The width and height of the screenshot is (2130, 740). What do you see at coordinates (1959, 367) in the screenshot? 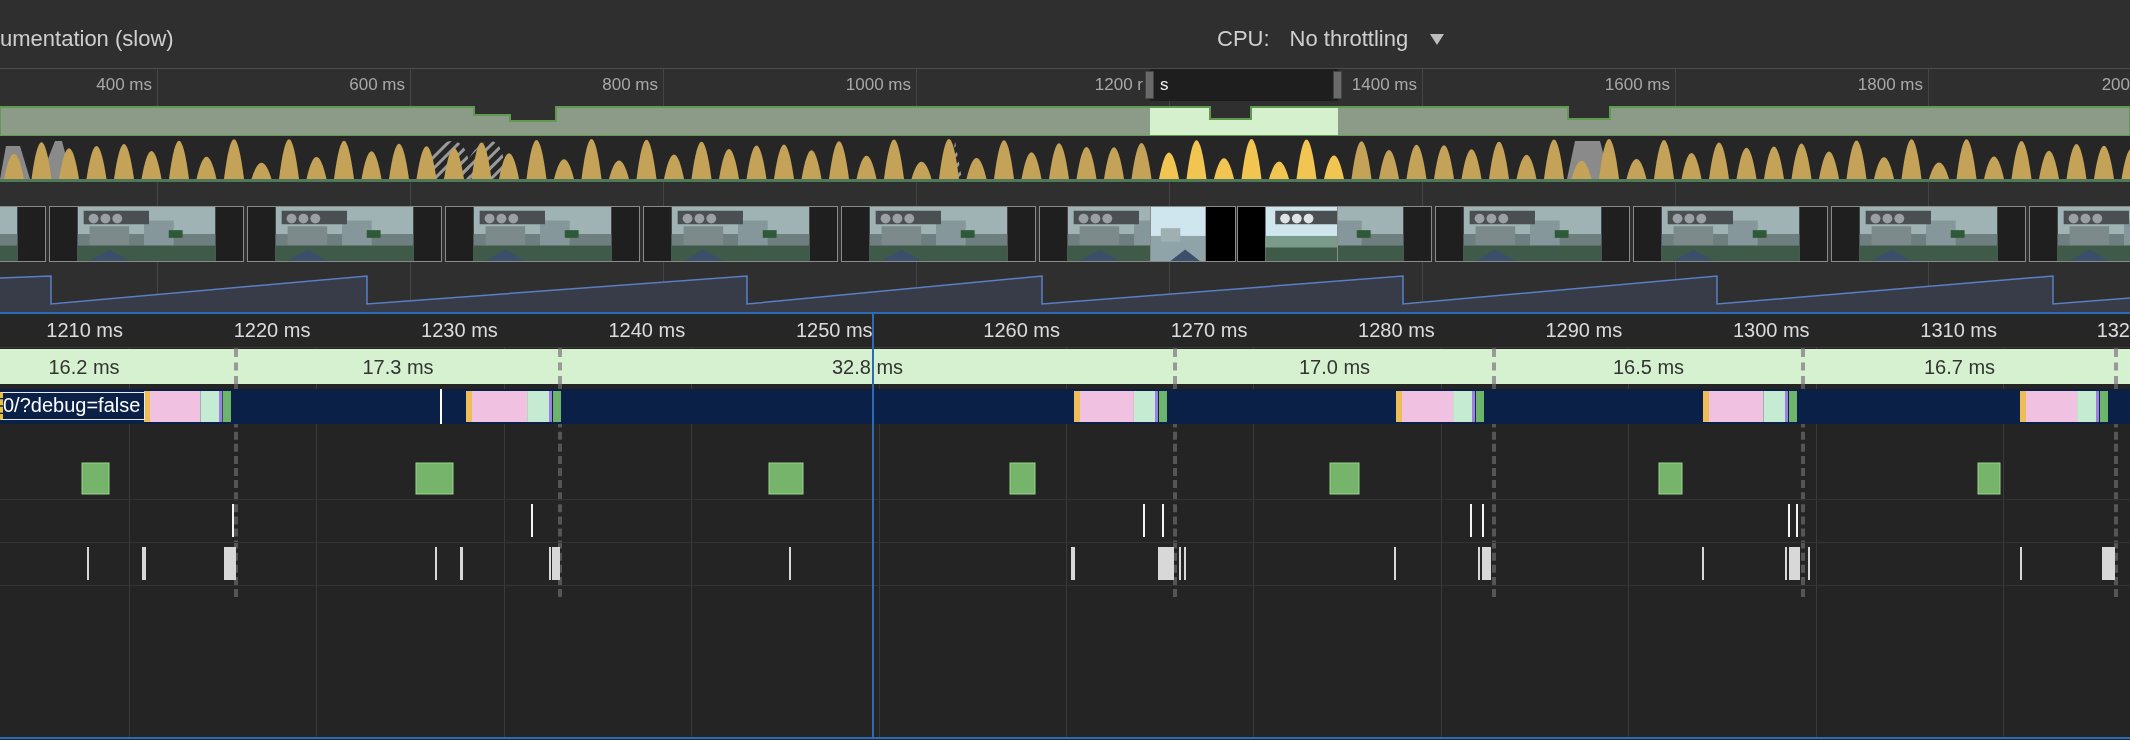
I see `frame-duration: 16.7 ms` at bounding box center [1959, 367].